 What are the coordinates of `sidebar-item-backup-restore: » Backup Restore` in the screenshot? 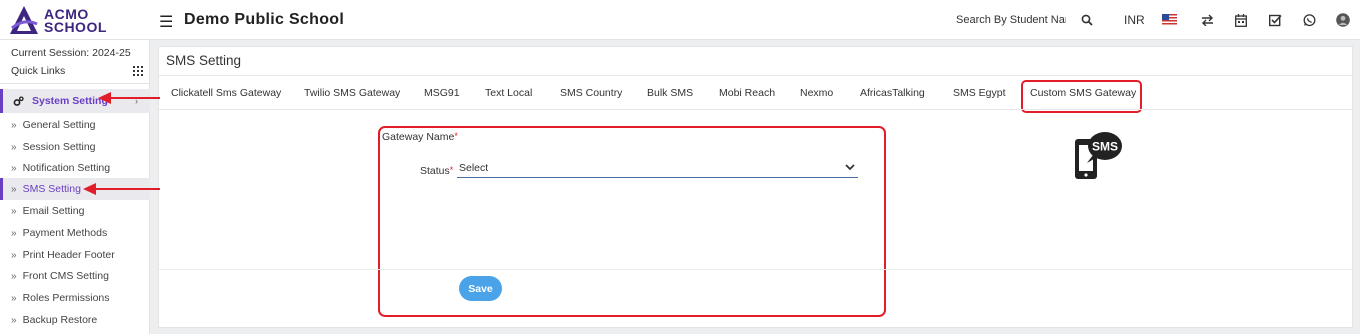 It's located at (75, 320).